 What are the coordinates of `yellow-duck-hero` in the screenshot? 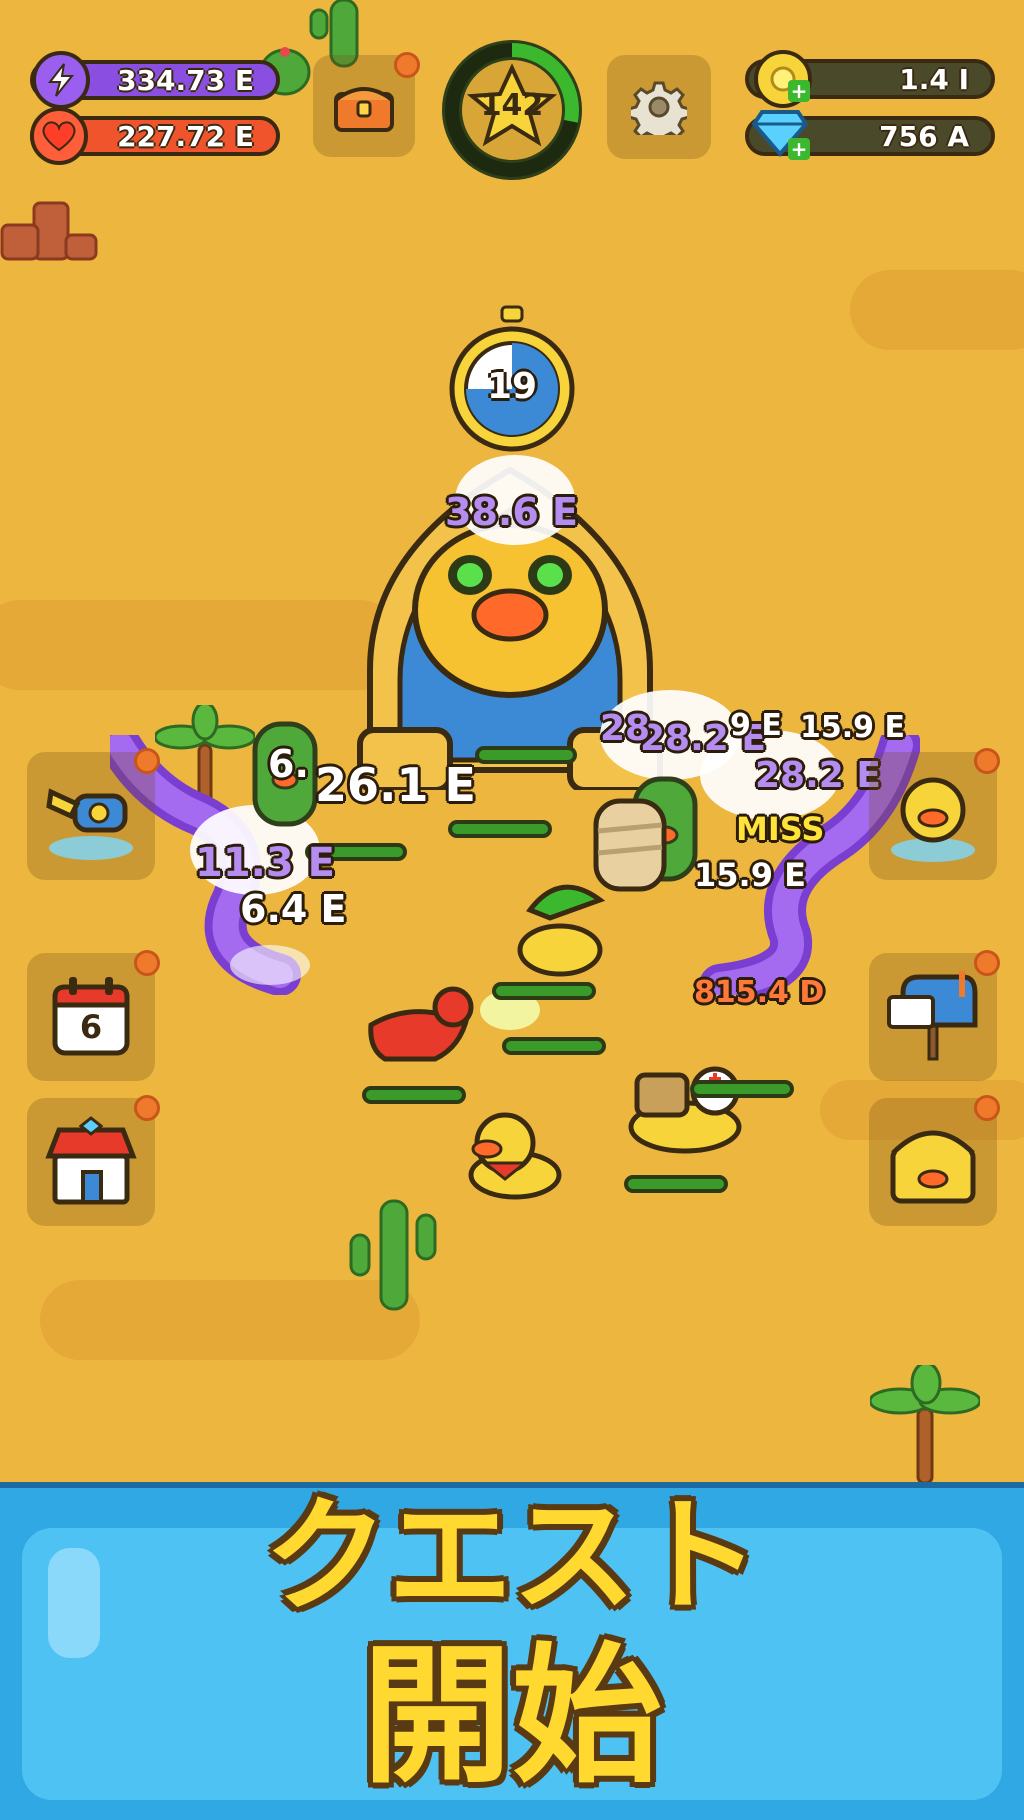 It's located at (515, 1152).